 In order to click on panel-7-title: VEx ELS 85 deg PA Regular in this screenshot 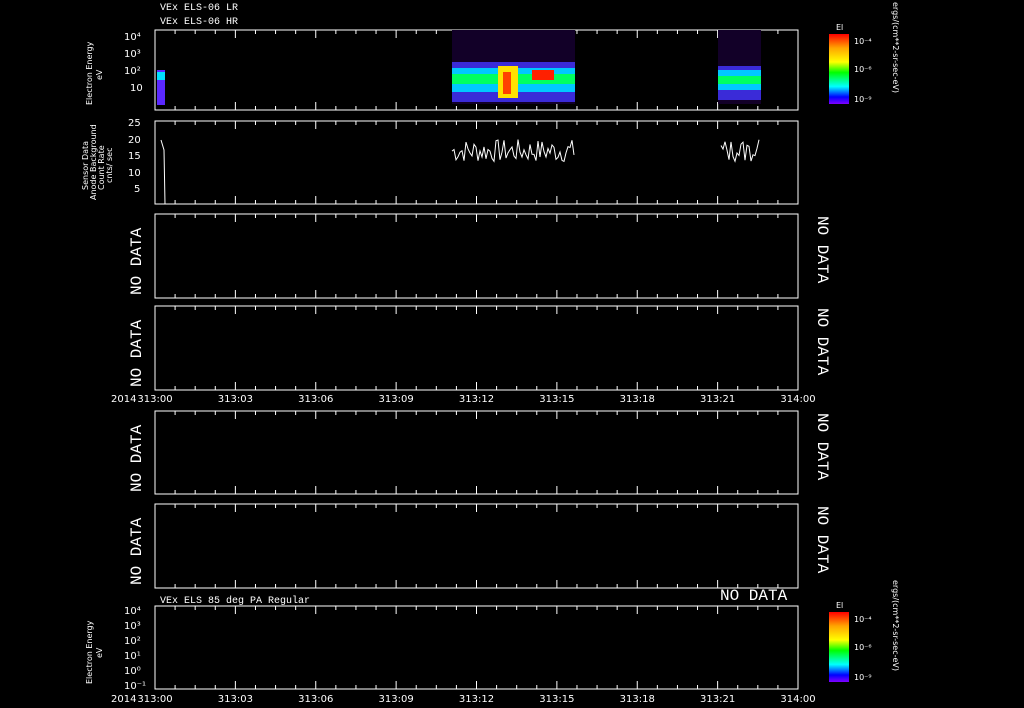, I will do `click(235, 601)`.